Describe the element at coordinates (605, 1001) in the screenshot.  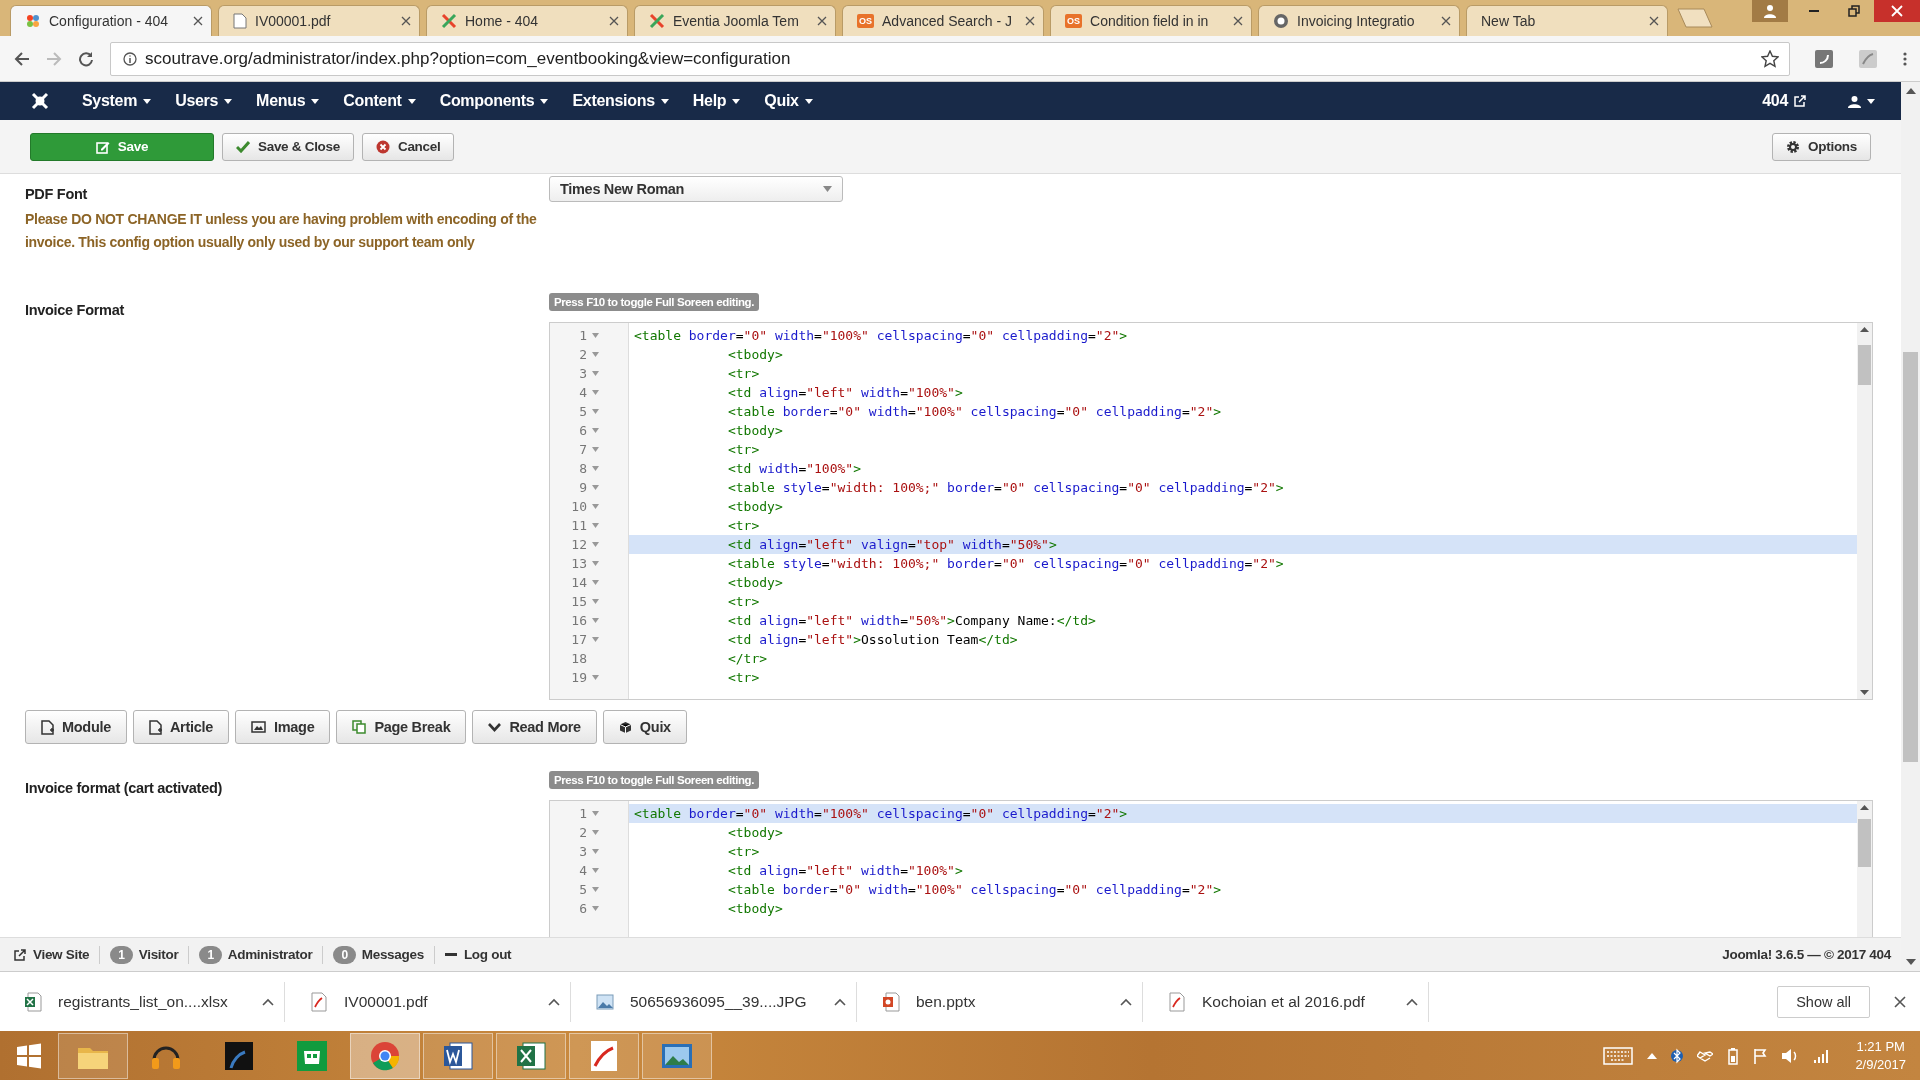
I see `image-file-icon` at that location.